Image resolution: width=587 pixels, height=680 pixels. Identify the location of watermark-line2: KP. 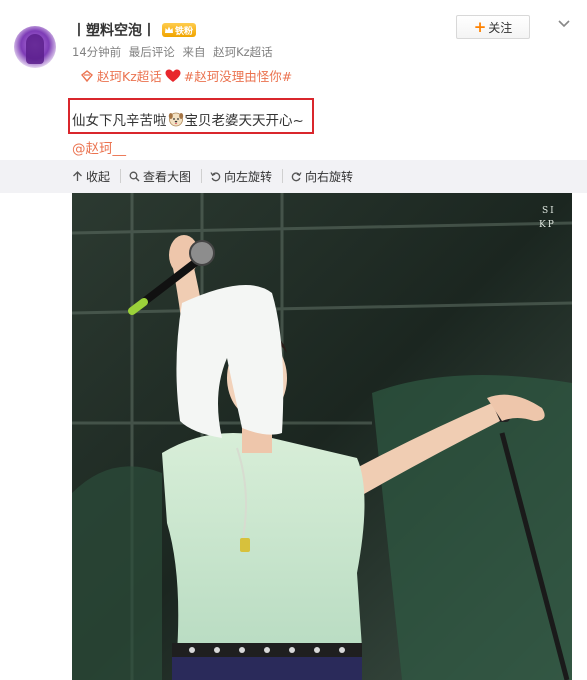
(547, 225).